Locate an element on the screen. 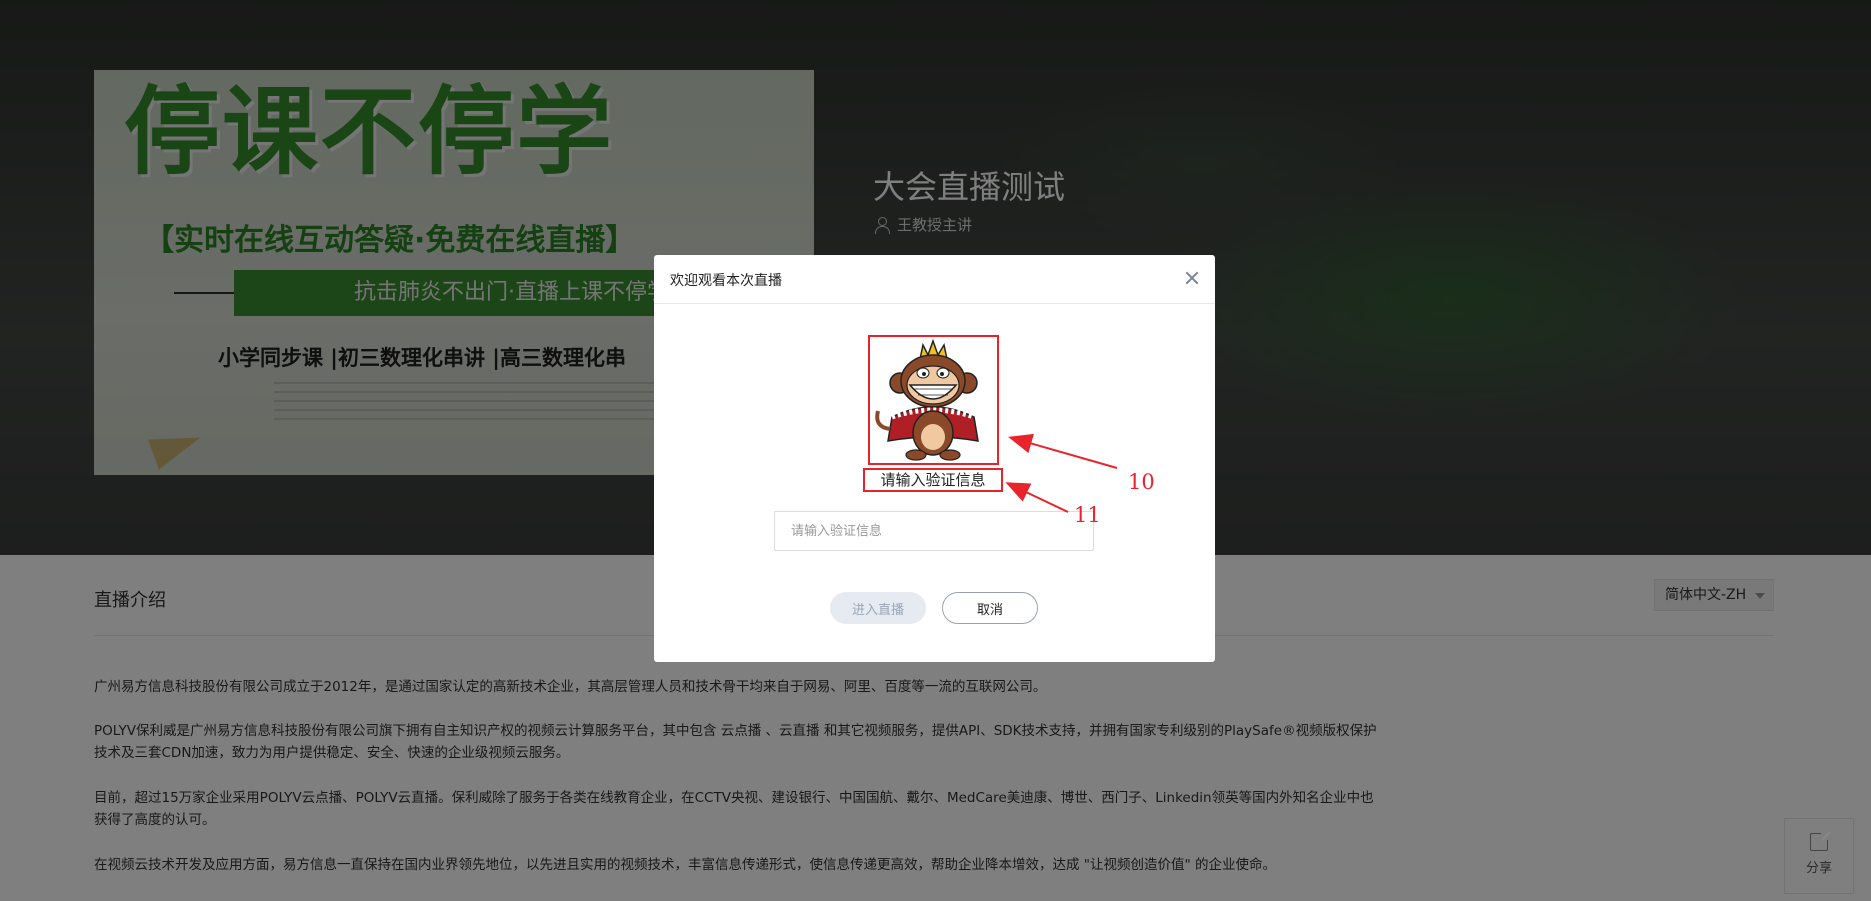 The image size is (1871, 901). cancel-button: 取消 is located at coordinates (990, 608).